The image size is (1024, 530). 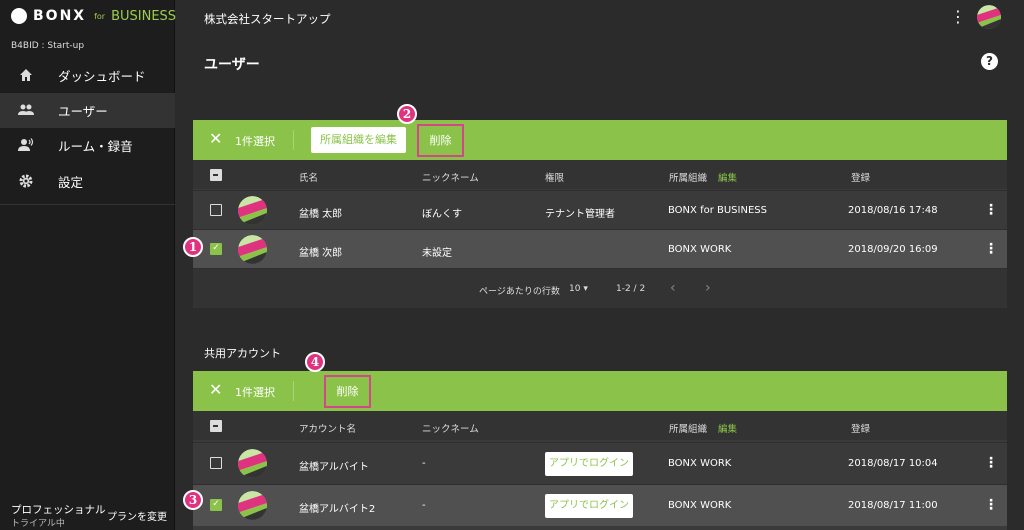 What do you see at coordinates (321, 214) in the screenshot?
I see `cell-name: 盆橋 太郎` at bounding box center [321, 214].